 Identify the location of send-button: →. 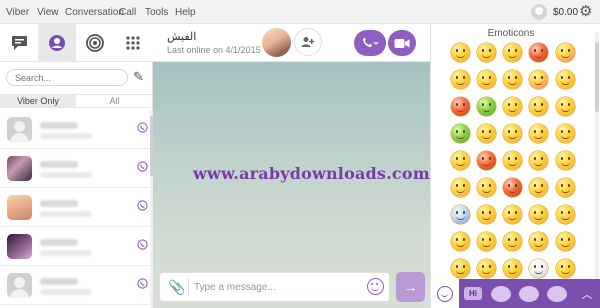
(410, 287).